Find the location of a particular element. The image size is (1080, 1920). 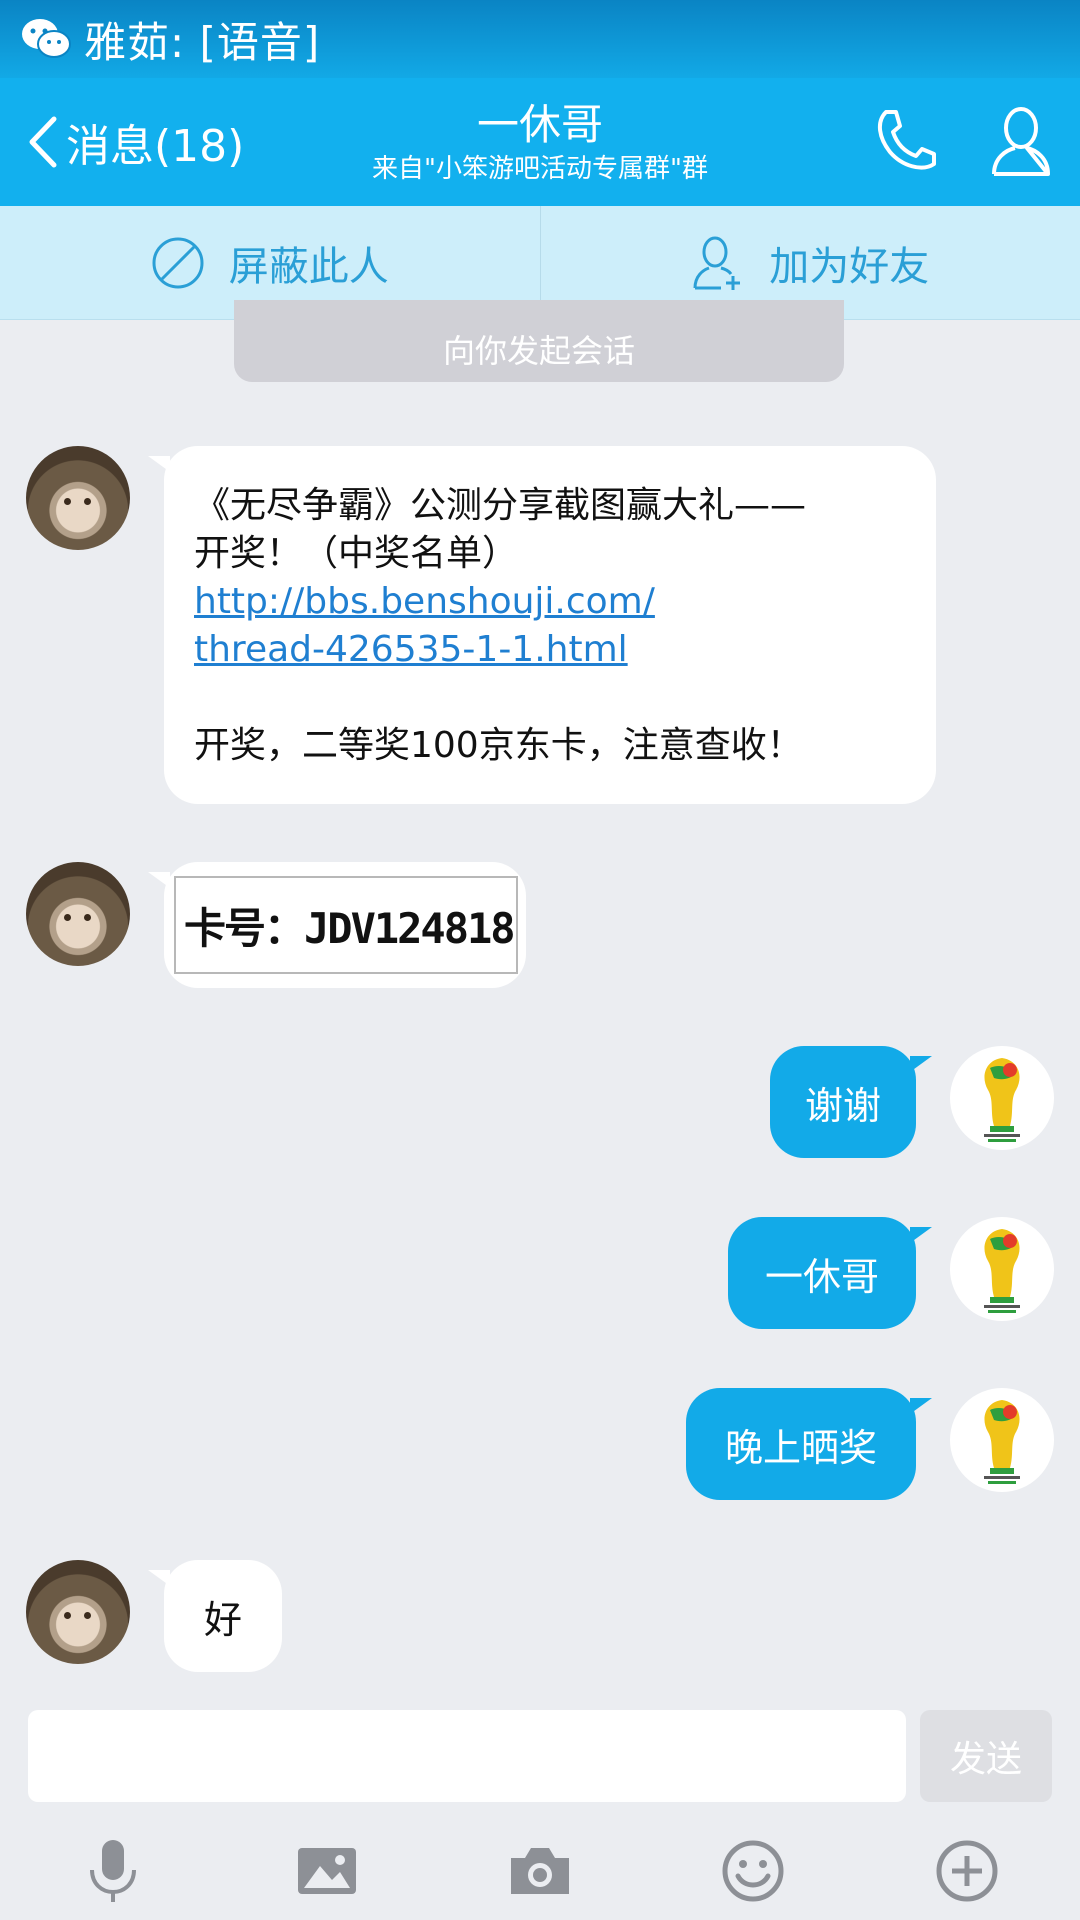

card-number-image: 卡号：JDV124818650 is located at coordinates (346, 925).